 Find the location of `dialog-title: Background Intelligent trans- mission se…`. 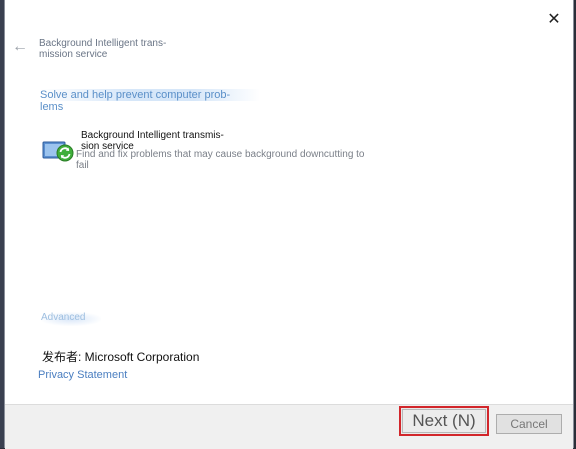

dialog-title: Background Intelligent trans- mission se… is located at coordinates (119, 49).